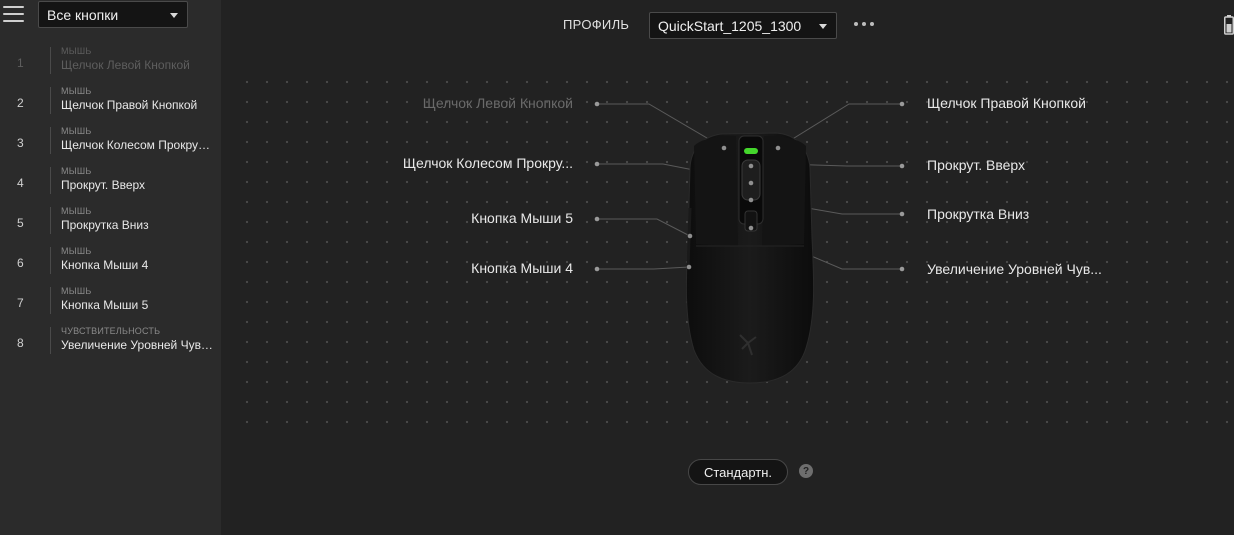  I want to click on callout-left-click: Щелчок Левой Кнопкой, so click(498, 103).